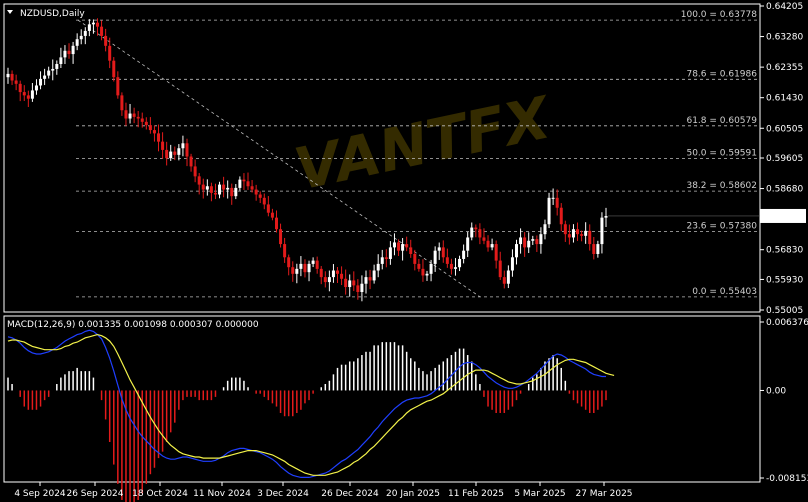  I want to click on x-tick-label: 3 Dec 2024, so click(283, 494).